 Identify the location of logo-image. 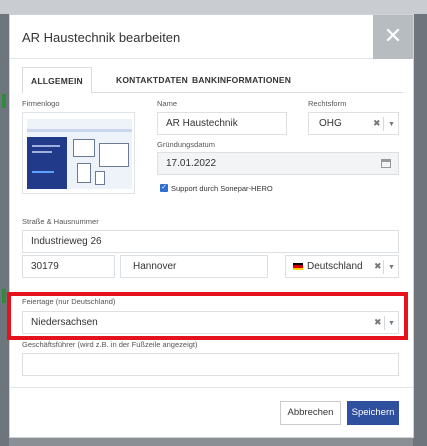
(79, 154).